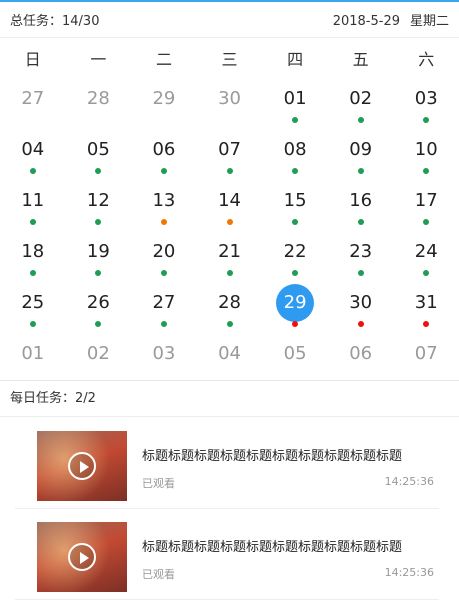 This screenshot has height=600, width=459. I want to click on day-number: 19, so click(98, 251).